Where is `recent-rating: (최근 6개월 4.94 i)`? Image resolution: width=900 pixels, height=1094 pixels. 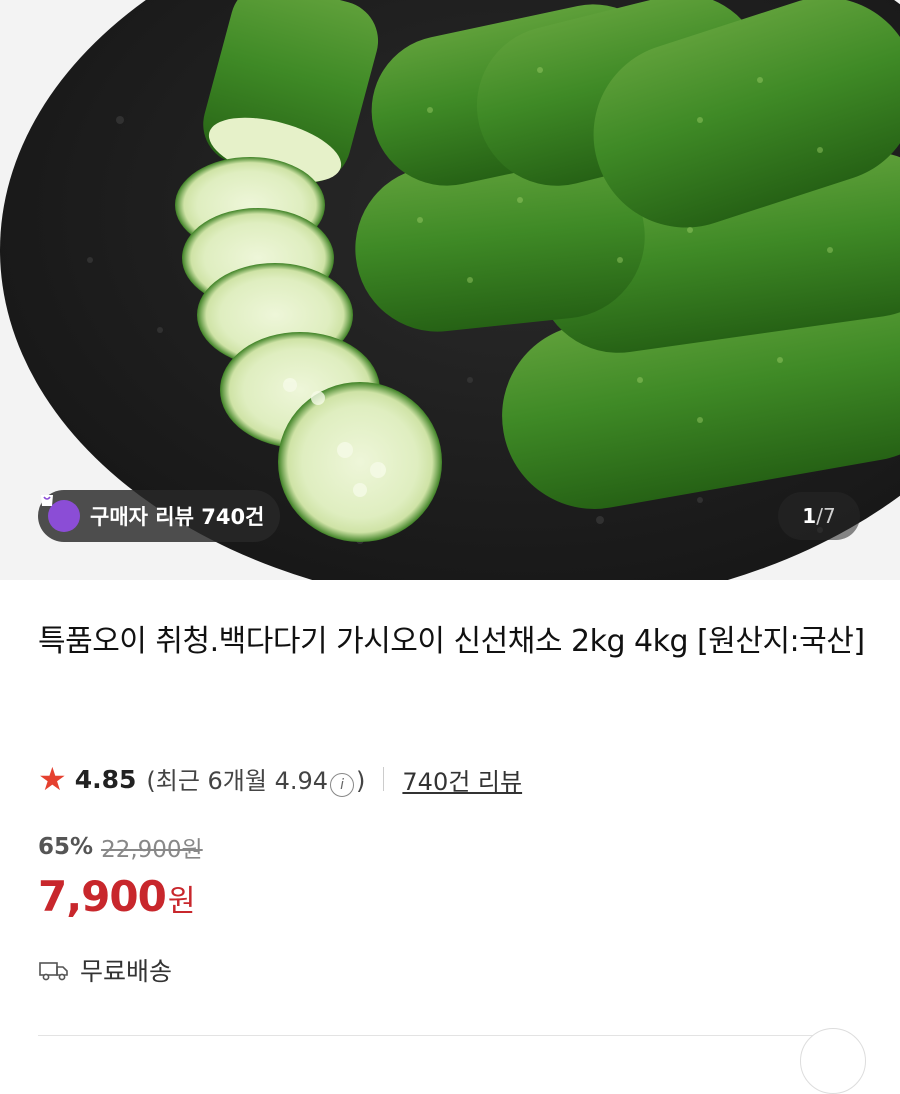 recent-rating: (최근 6개월 4.94 i) is located at coordinates (255, 779).